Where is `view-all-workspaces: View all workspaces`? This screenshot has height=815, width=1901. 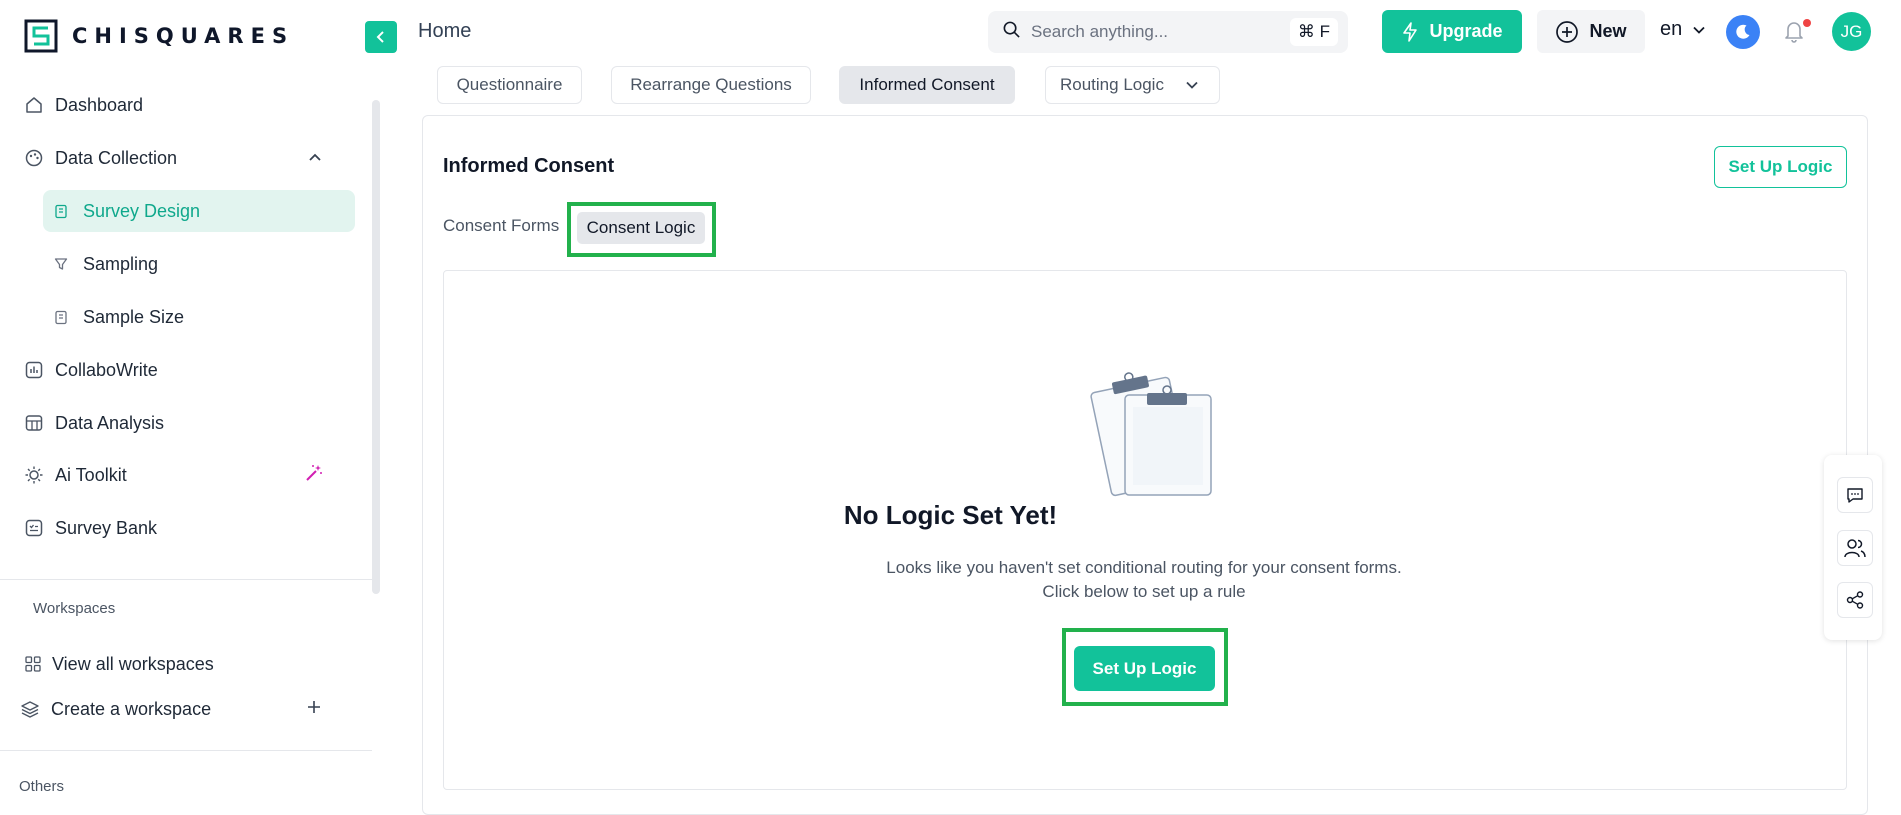
view-all-workspaces: View all workspaces is located at coordinates (188, 664).